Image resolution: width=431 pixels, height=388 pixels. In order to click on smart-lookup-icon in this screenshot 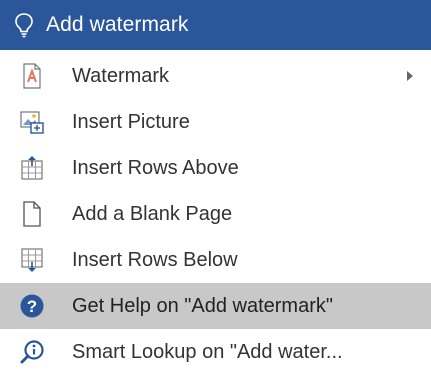, I will do `click(32, 352)`.